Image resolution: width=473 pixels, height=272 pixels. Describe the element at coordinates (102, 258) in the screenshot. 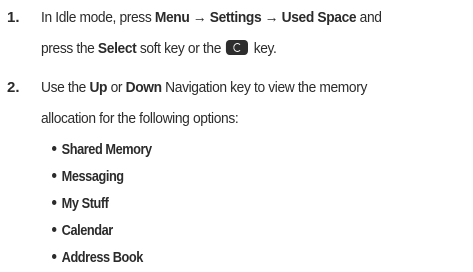

I see `option-label: Address Book` at that location.